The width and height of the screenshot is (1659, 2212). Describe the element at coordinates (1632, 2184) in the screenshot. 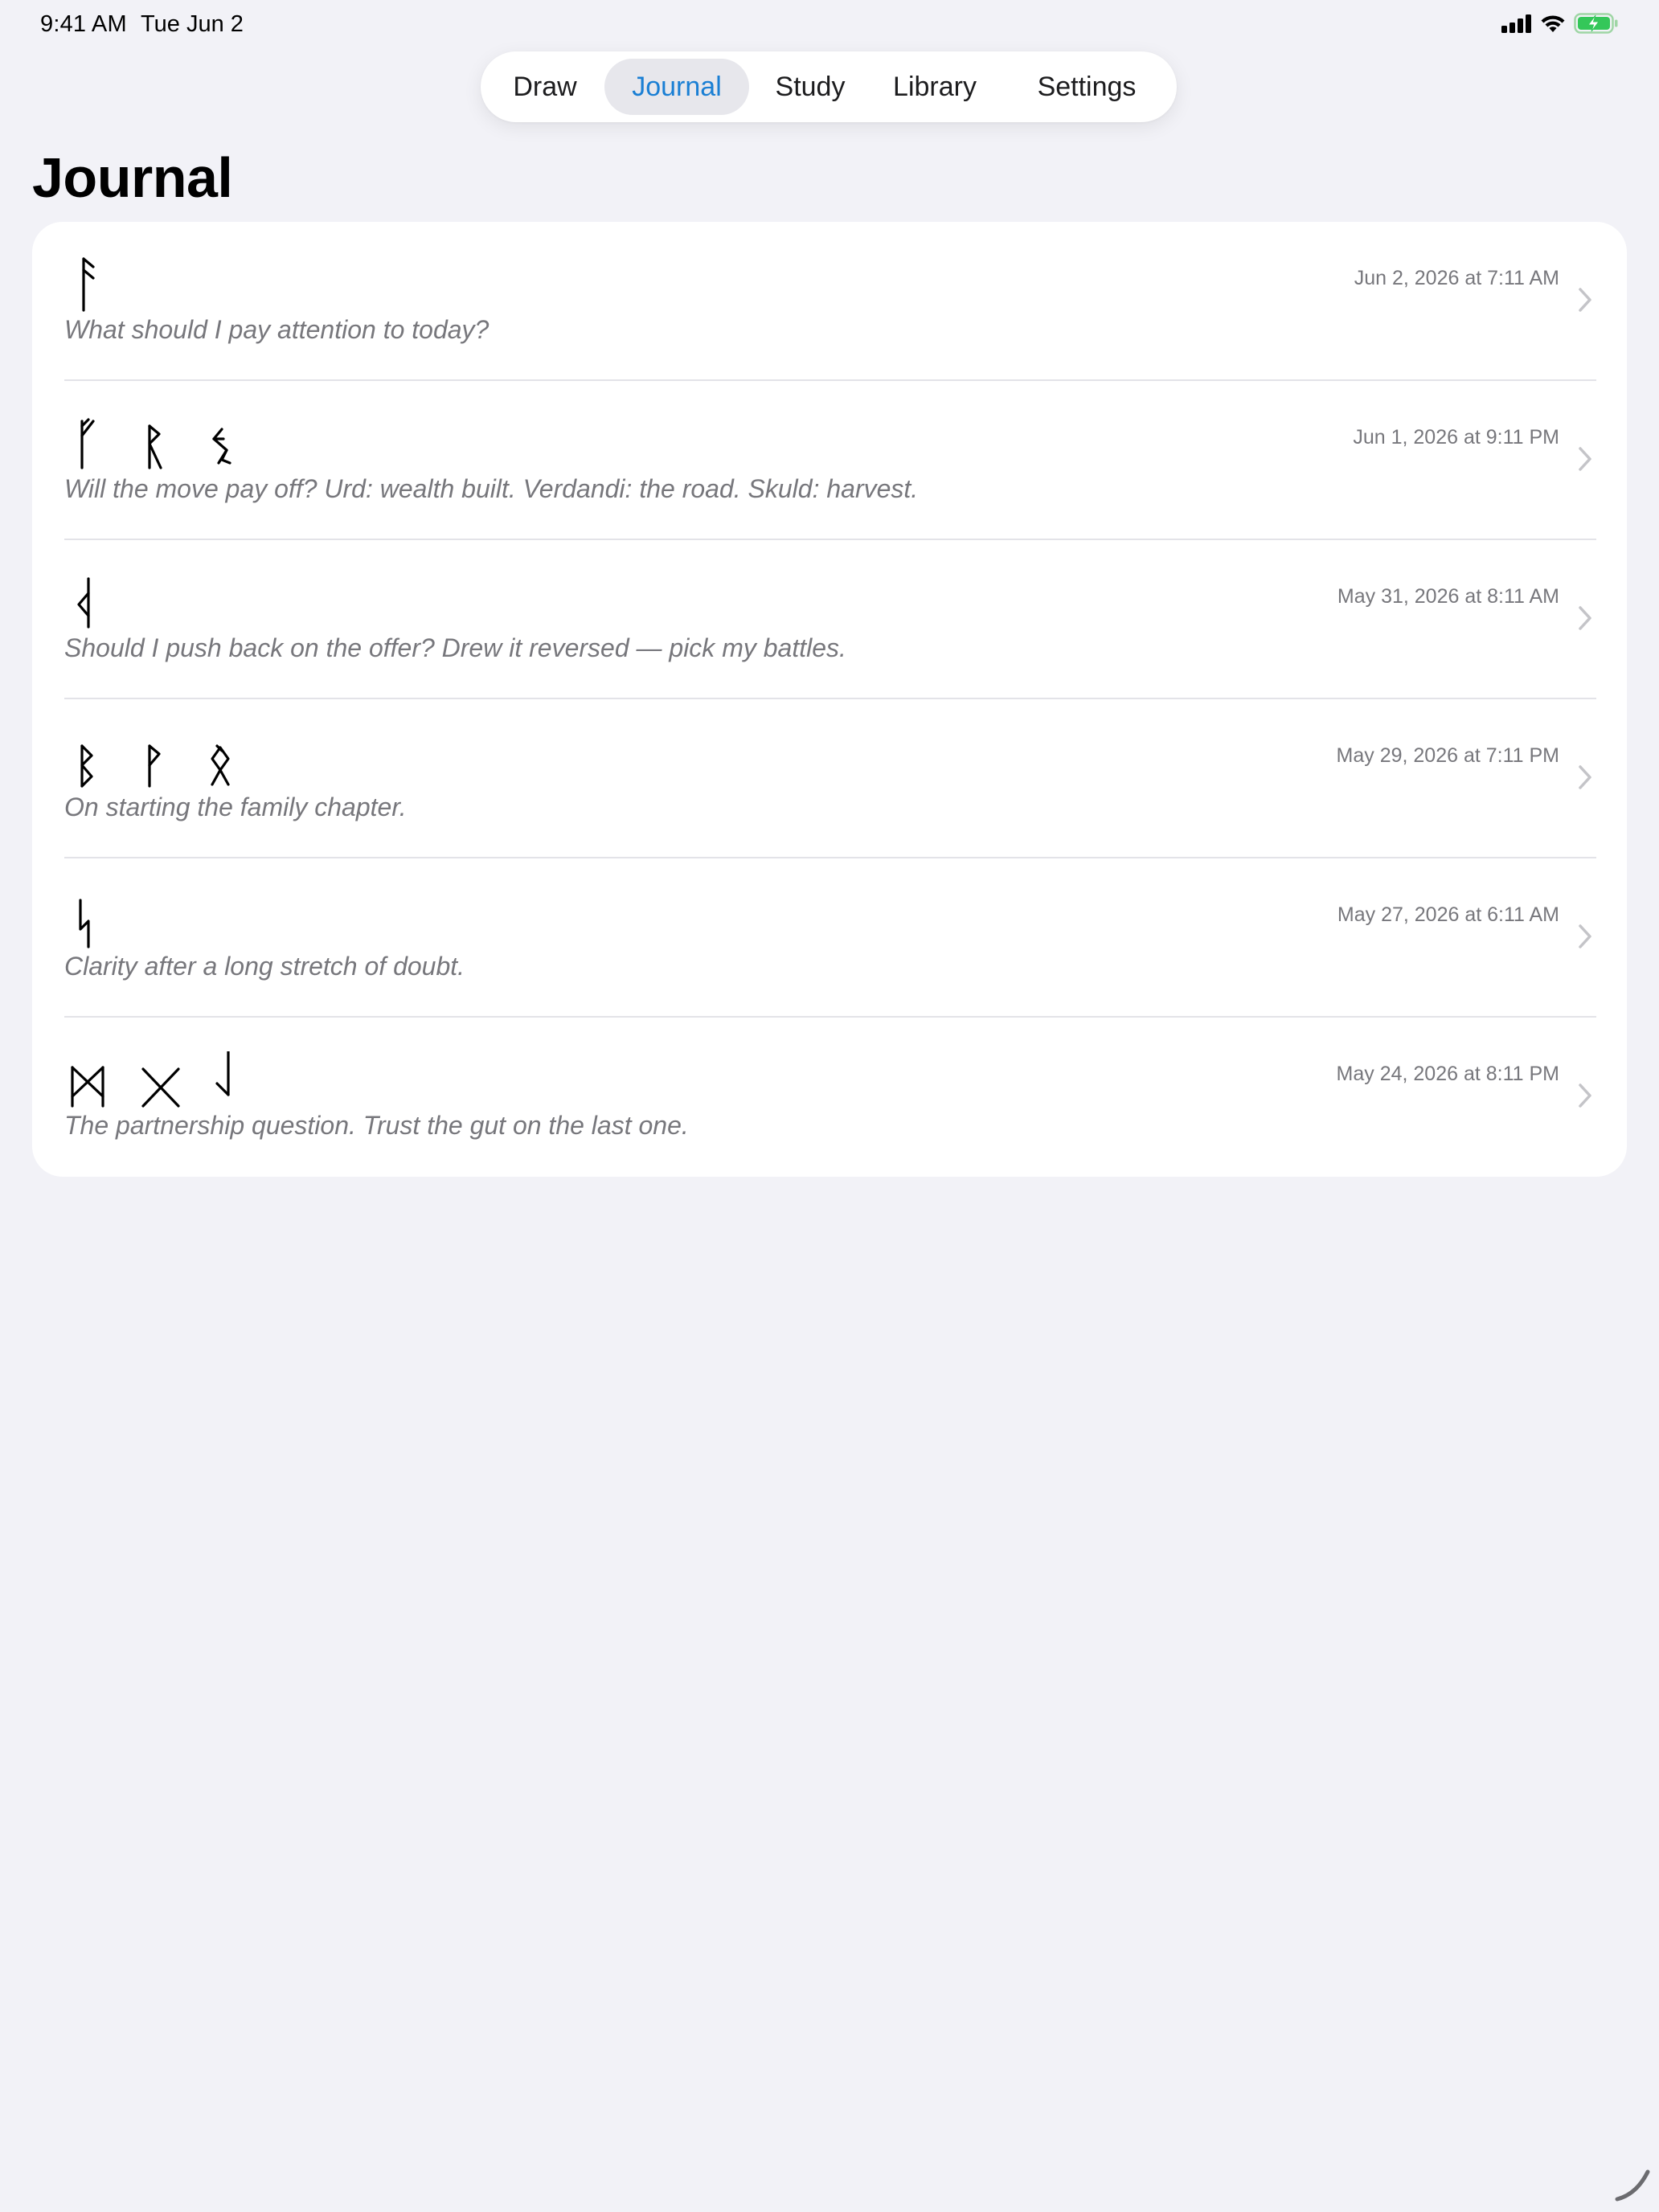

I see `corner-grabber-icon` at that location.